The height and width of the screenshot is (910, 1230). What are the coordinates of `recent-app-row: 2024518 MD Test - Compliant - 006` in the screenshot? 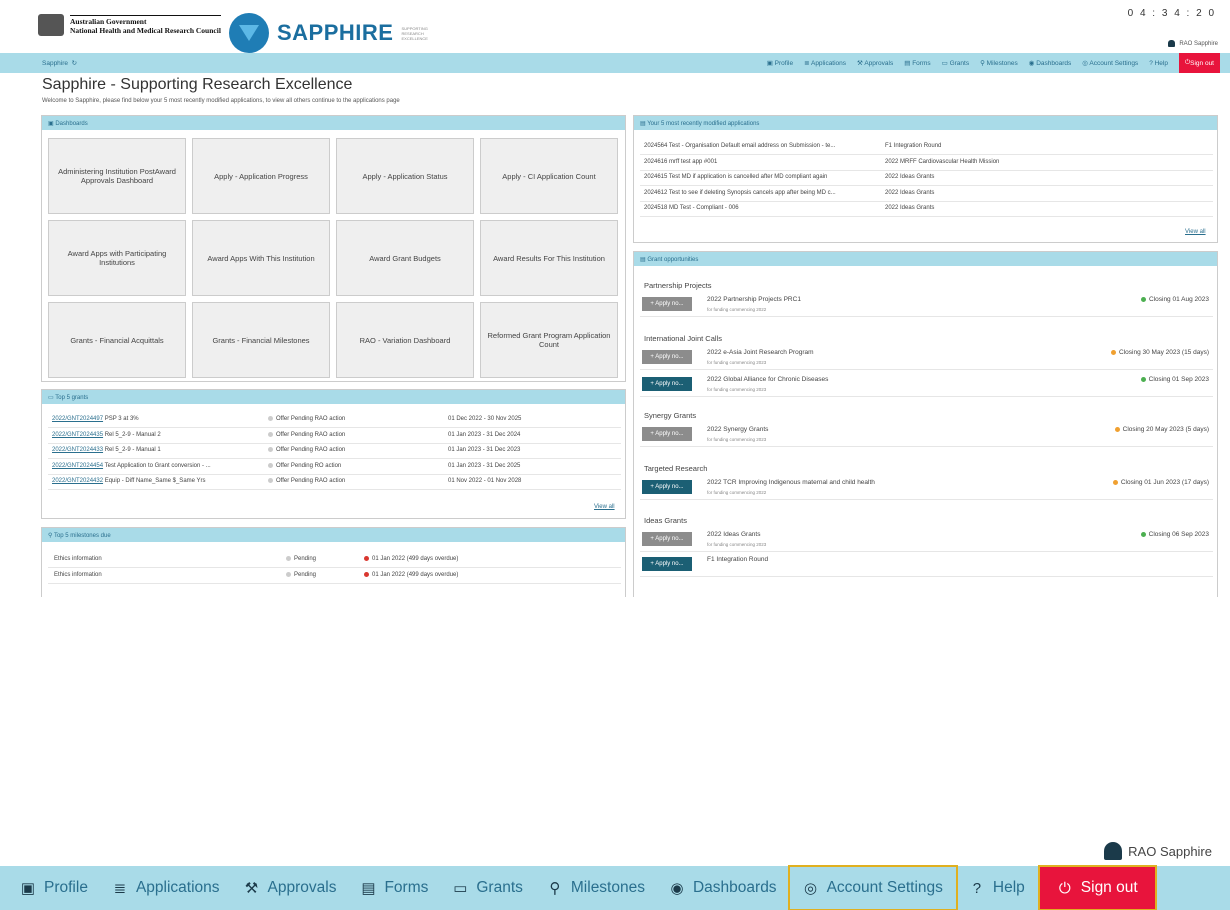 It's located at (691, 208).